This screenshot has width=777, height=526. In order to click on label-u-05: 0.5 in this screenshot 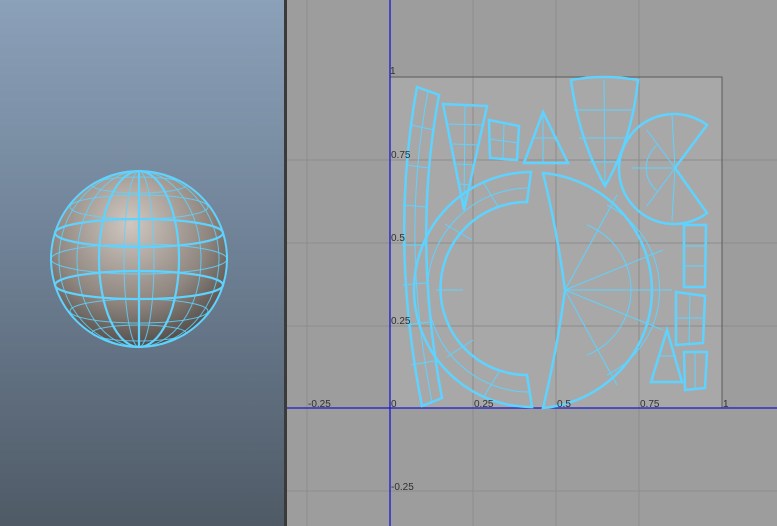, I will do `click(564, 404)`.